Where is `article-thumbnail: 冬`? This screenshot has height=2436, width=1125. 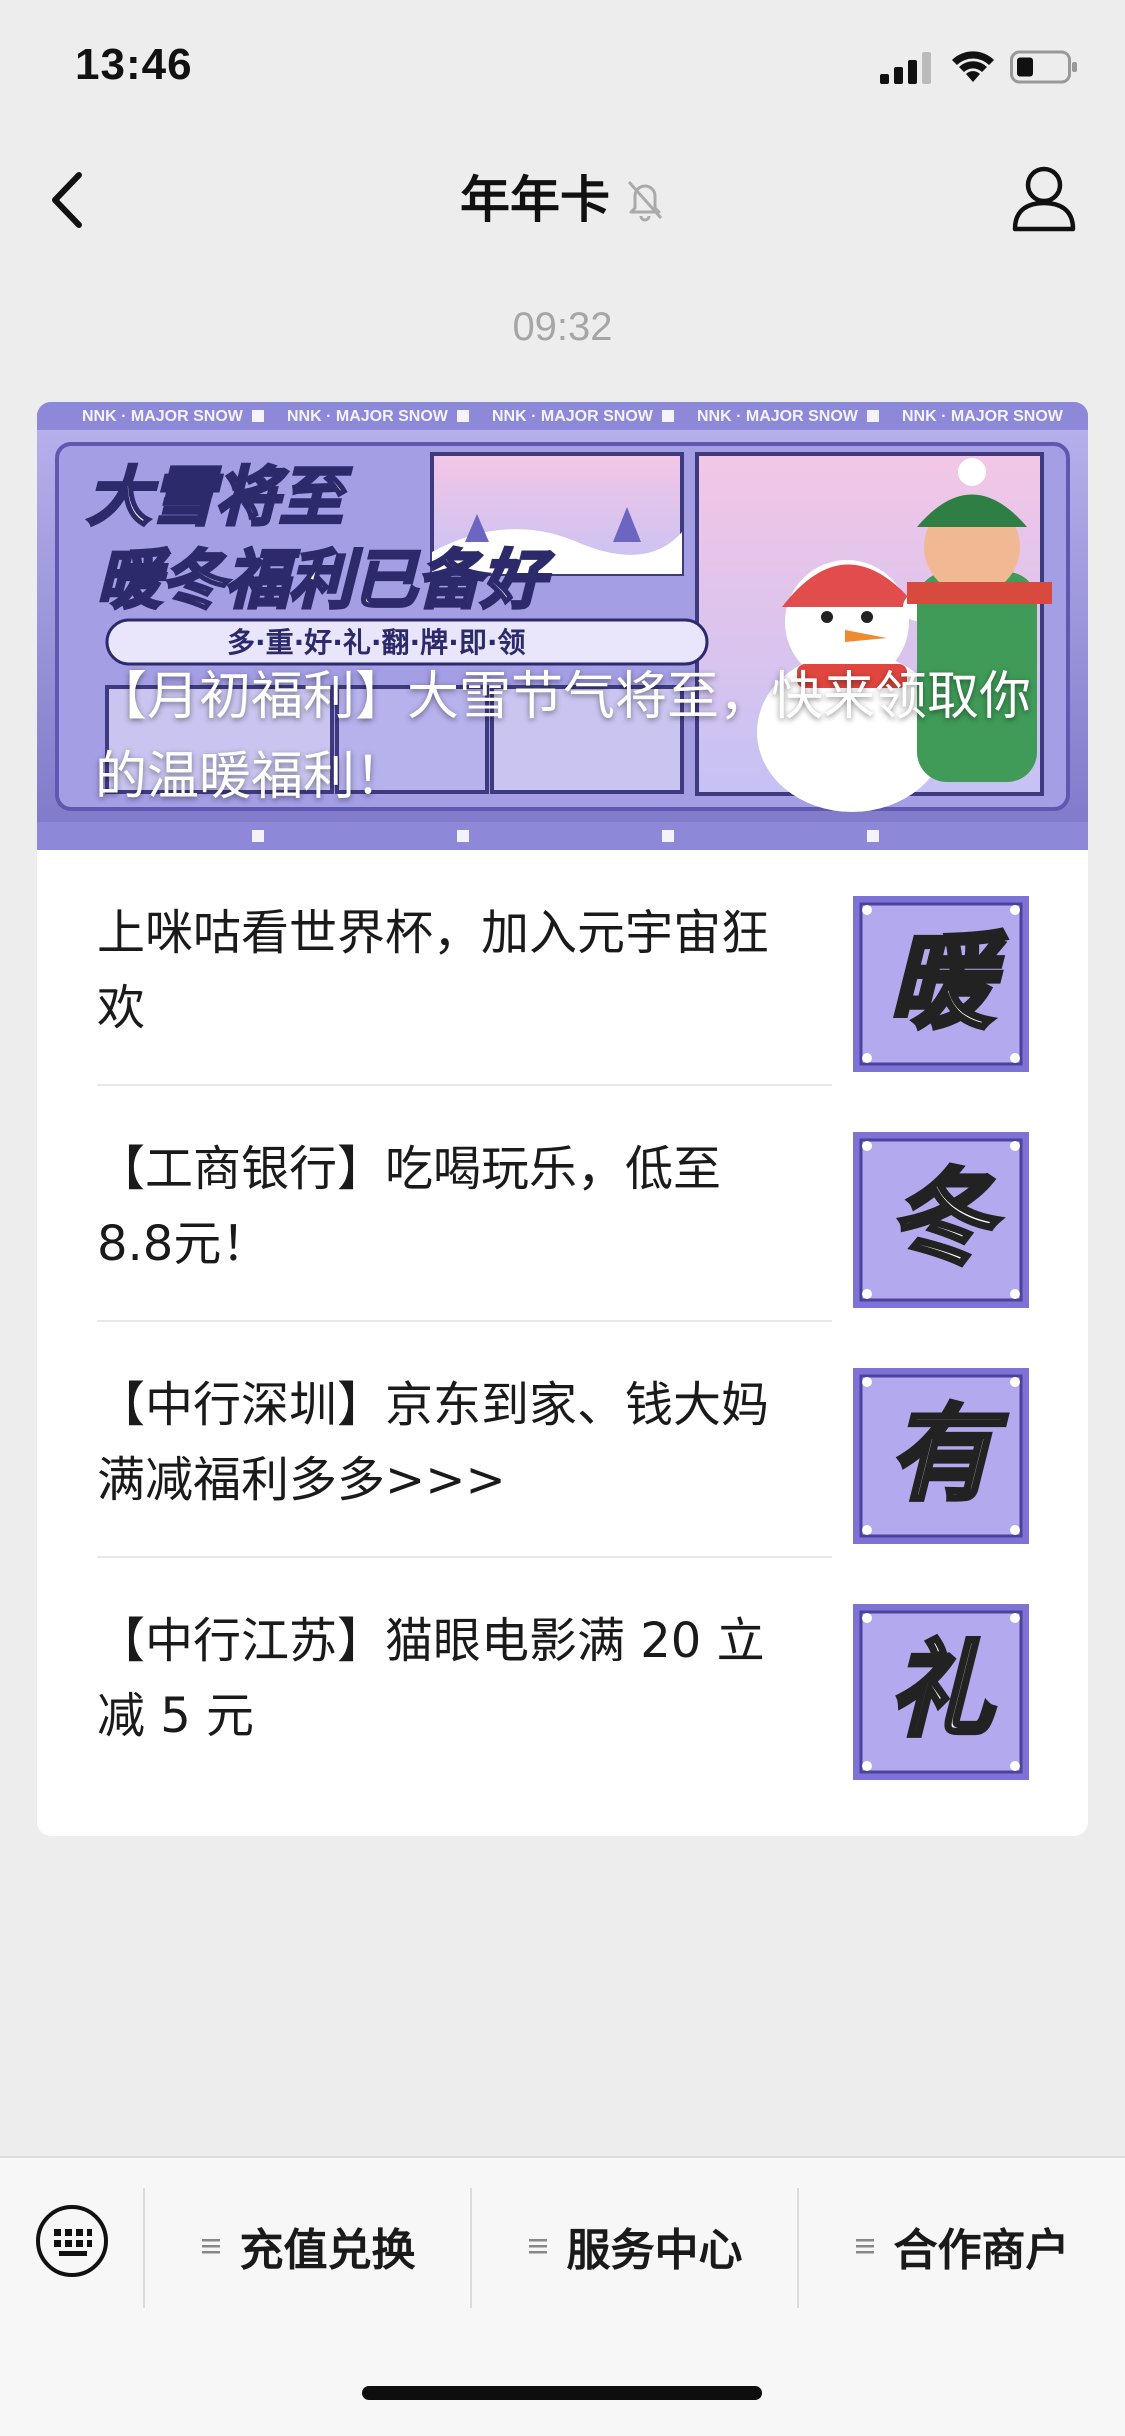
article-thumbnail: 冬 is located at coordinates (941, 1220).